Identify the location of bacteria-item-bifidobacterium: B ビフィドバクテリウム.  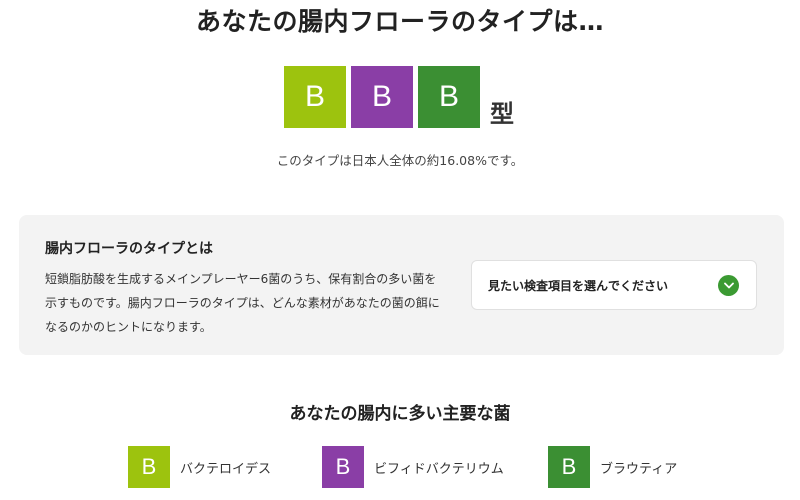
(413, 467).